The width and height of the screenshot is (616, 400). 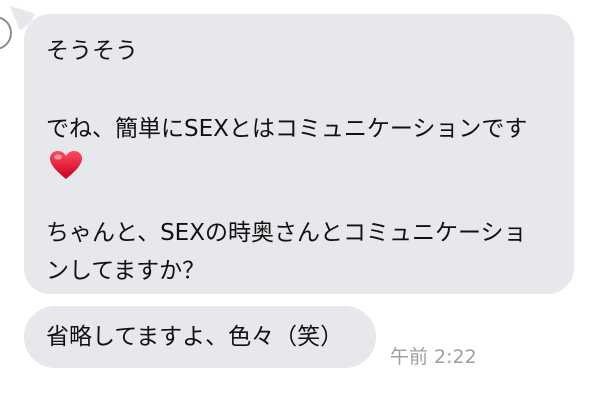 What do you see at coordinates (195, 337) in the screenshot?
I see `message-text: 省略してますよ、色々（笑）` at bounding box center [195, 337].